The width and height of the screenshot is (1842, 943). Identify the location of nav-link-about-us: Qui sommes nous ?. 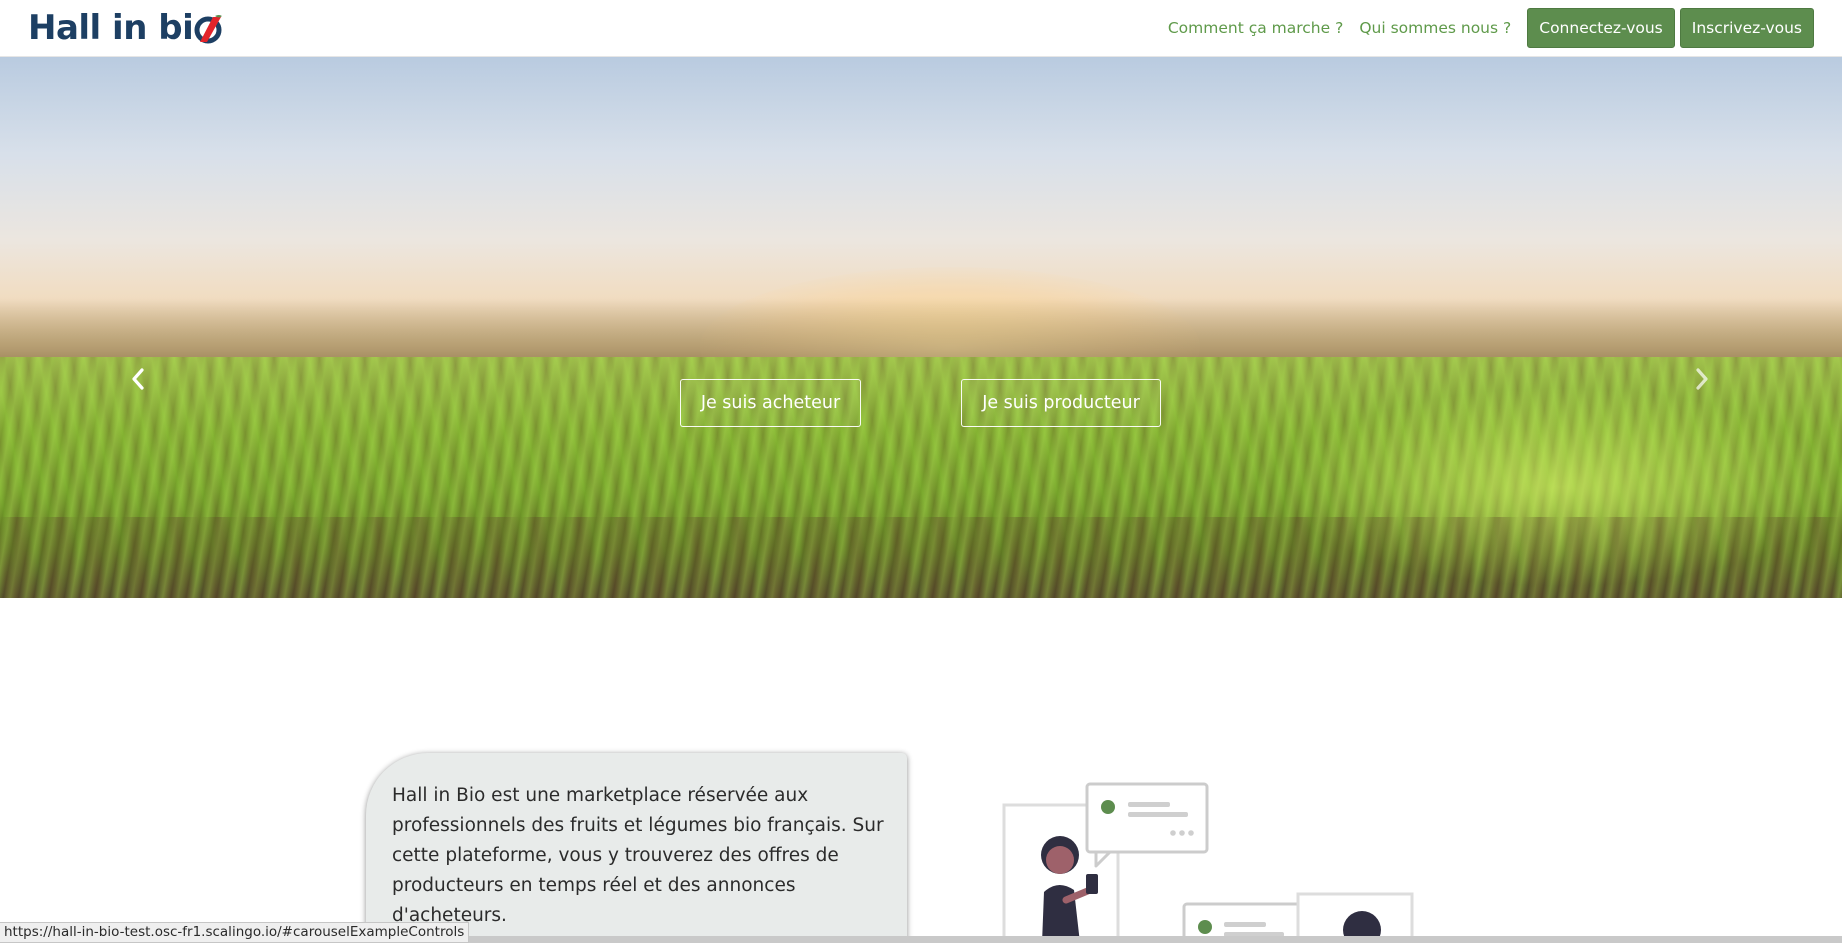
(1435, 28).